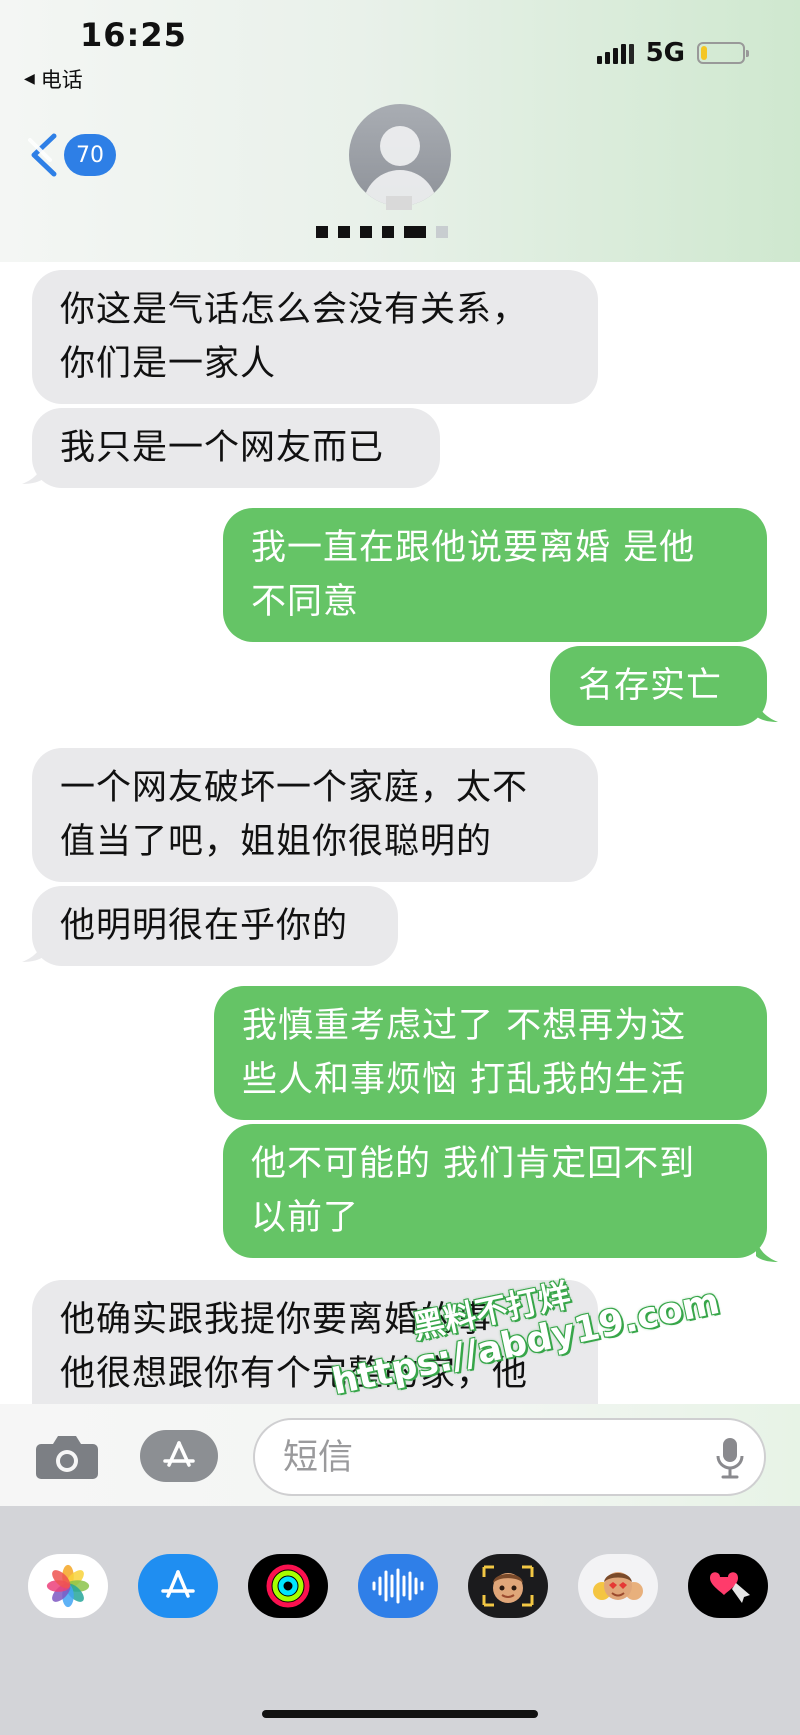 This screenshot has width=800, height=1735. What do you see at coordinates (61, 80) in the screenshot?
I see `back-app-label: 电话` at bounding box center [61, 80].